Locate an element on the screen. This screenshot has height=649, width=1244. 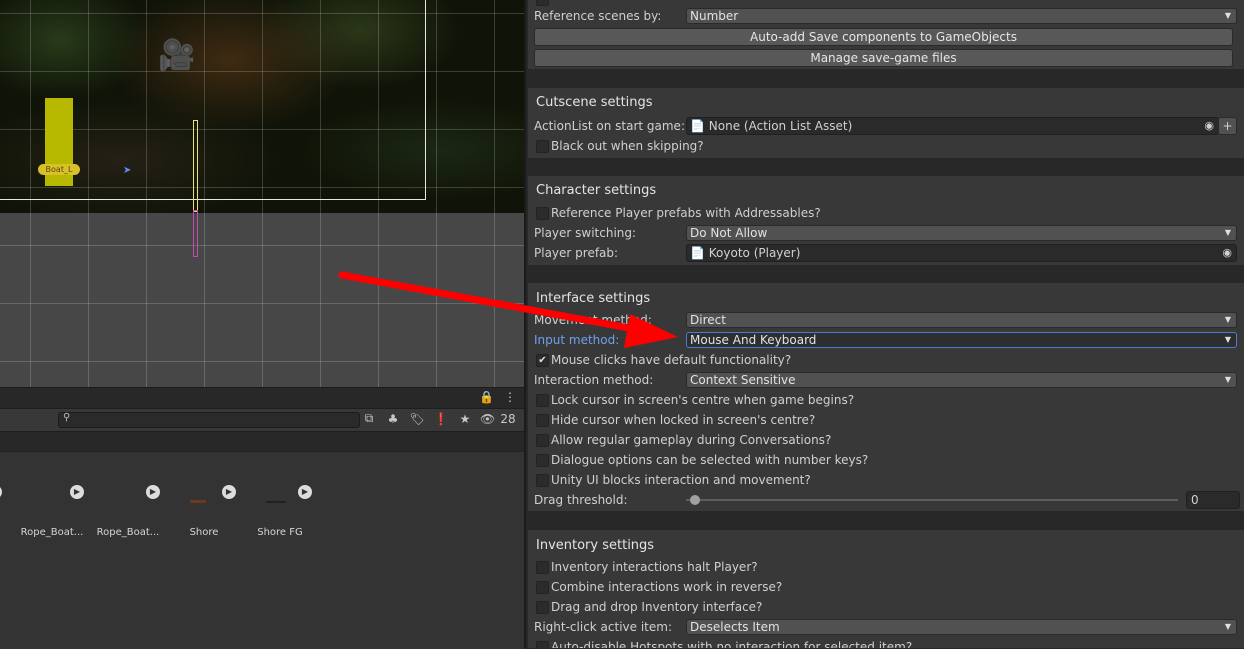
unity-ui-checkbox is located at coordinates (542, 480).